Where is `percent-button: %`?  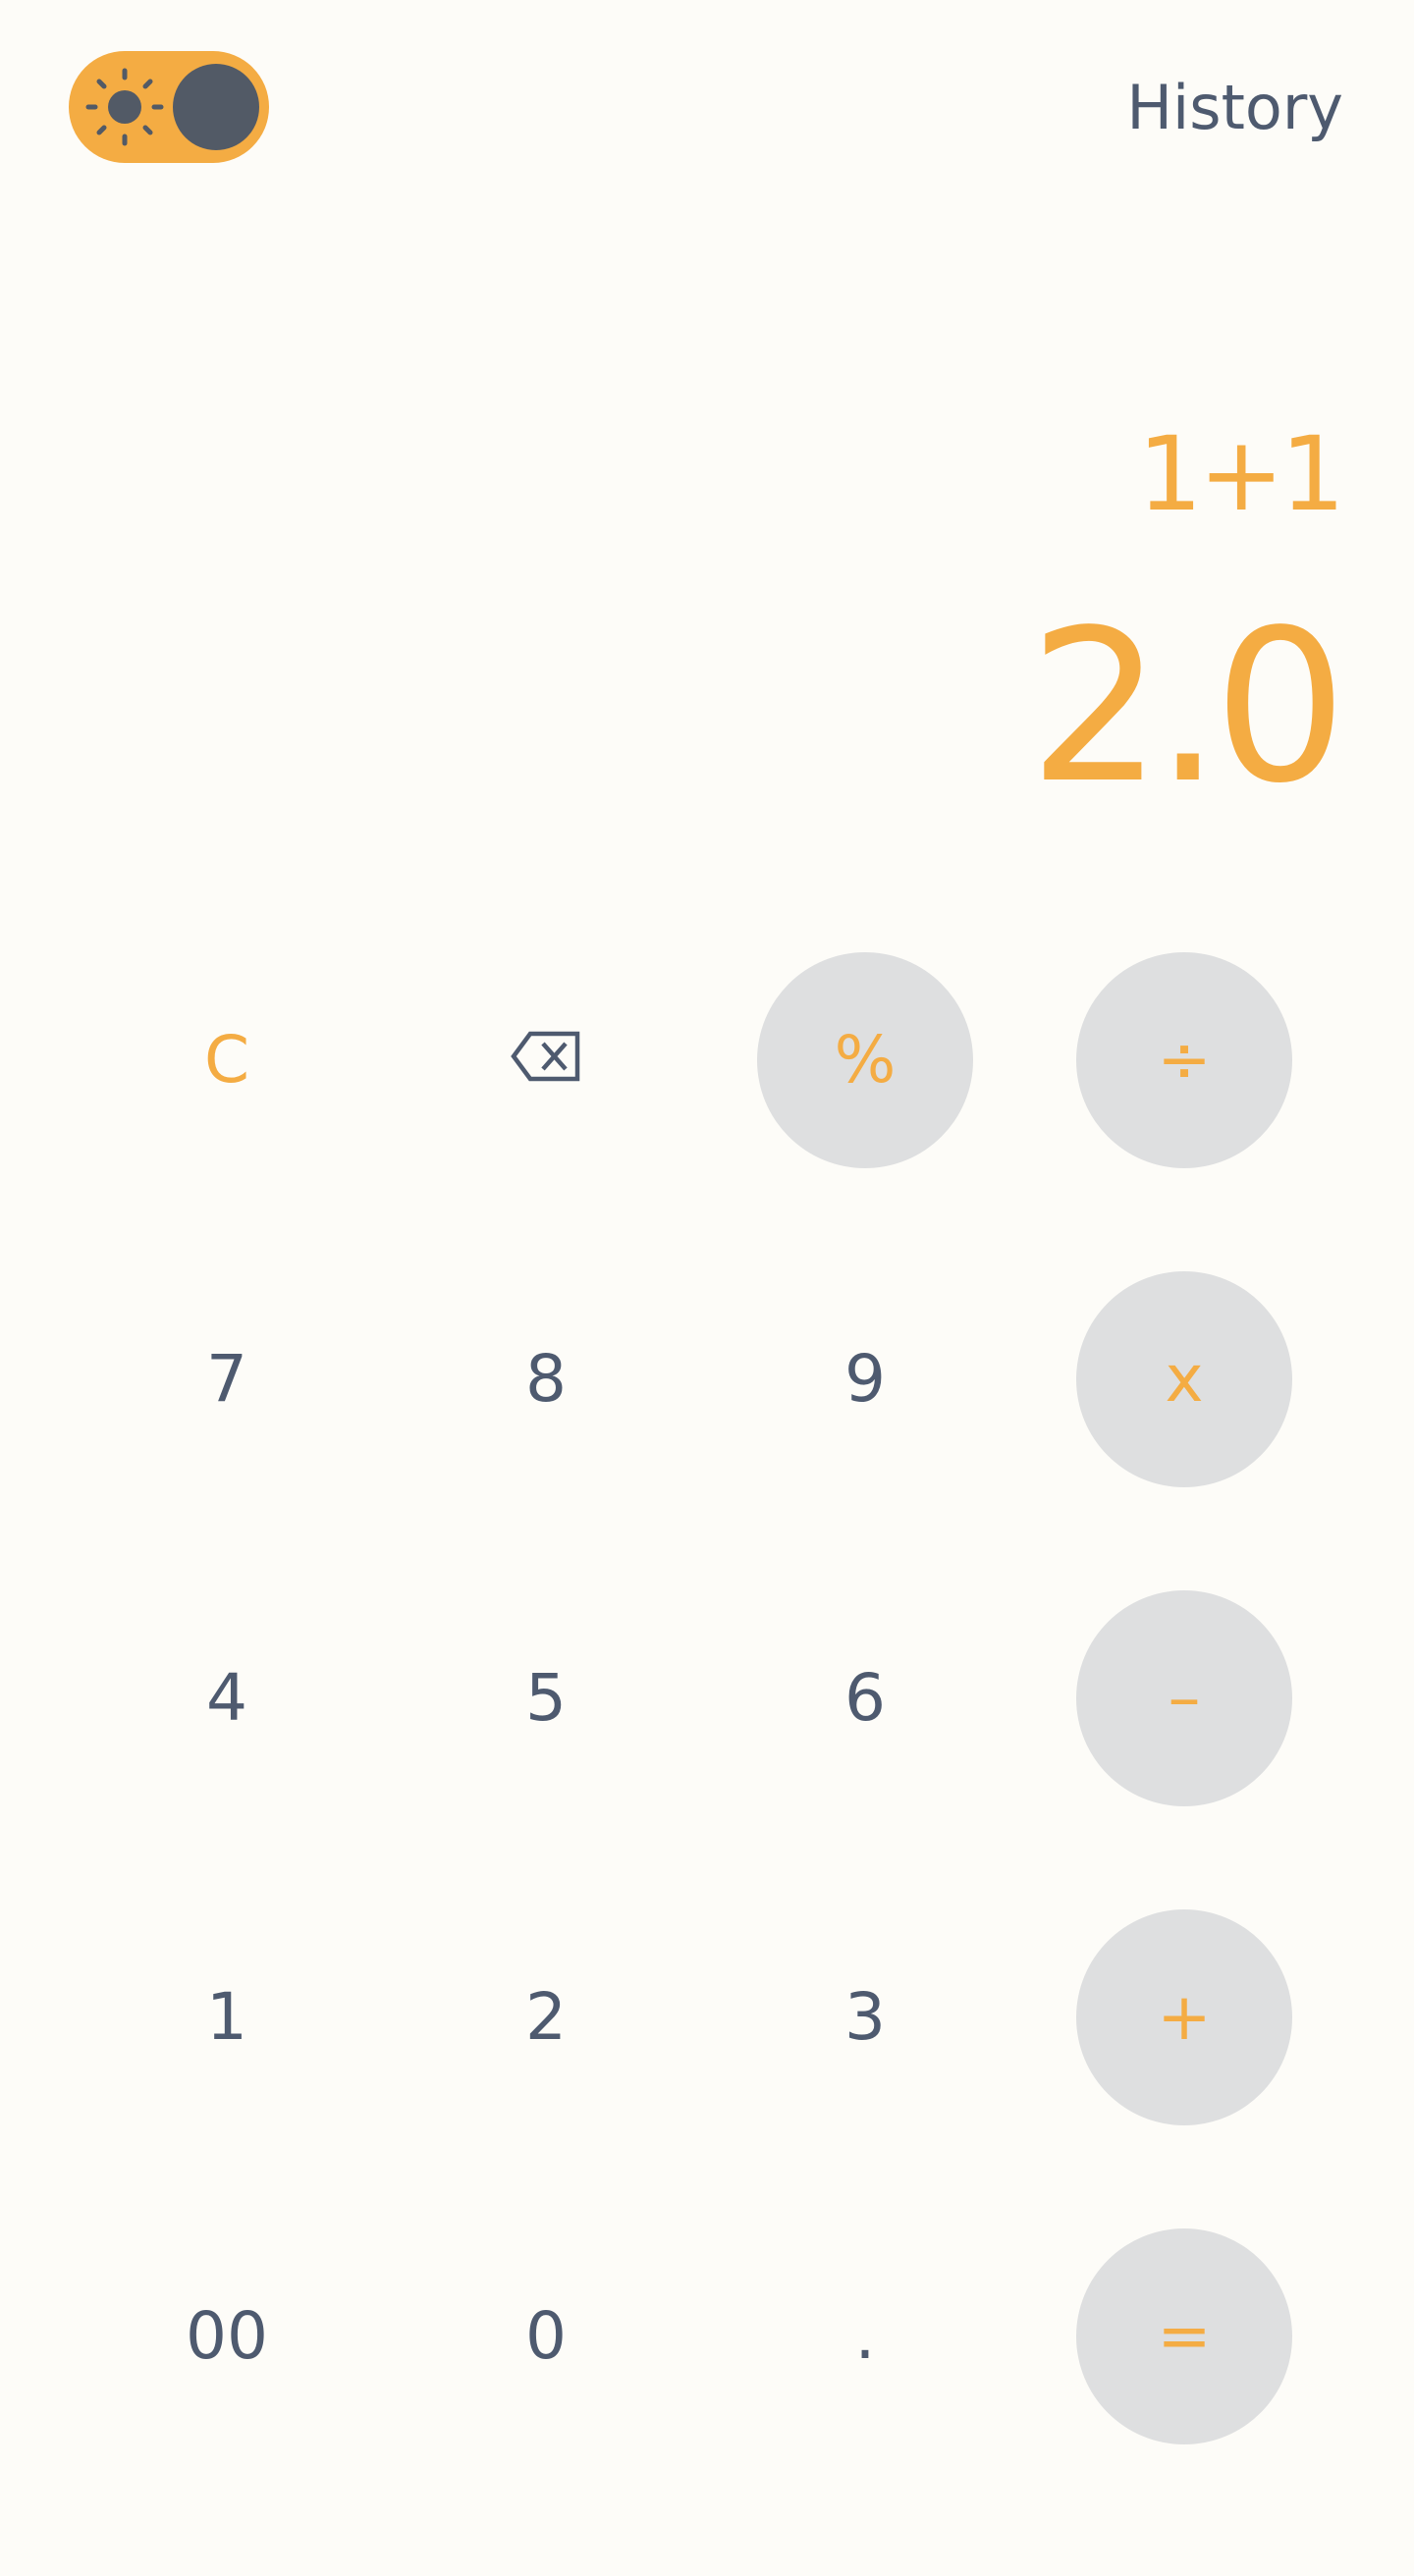
percent-button: % is located at coordinates (865, 1060).